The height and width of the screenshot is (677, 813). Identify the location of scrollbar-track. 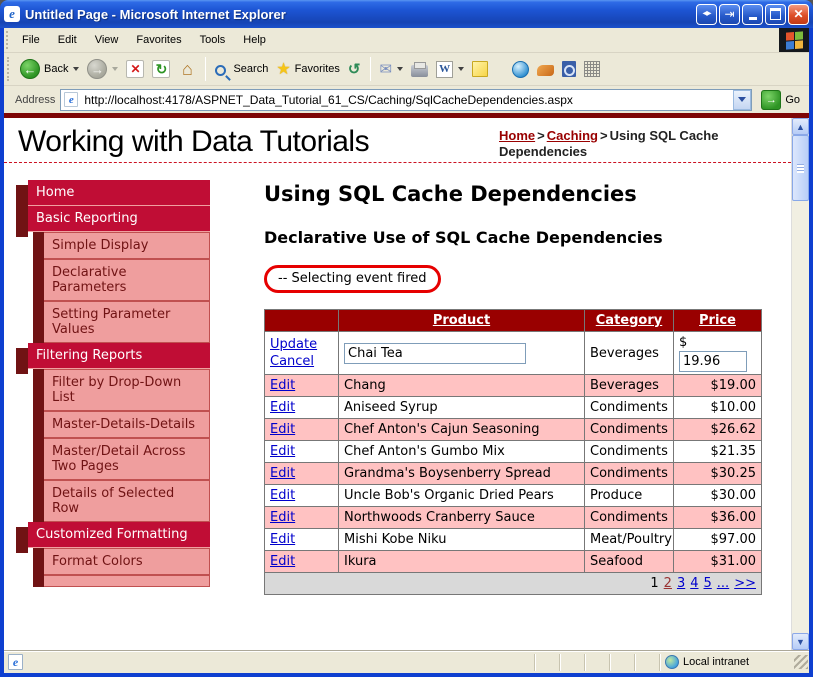
(800, 384).